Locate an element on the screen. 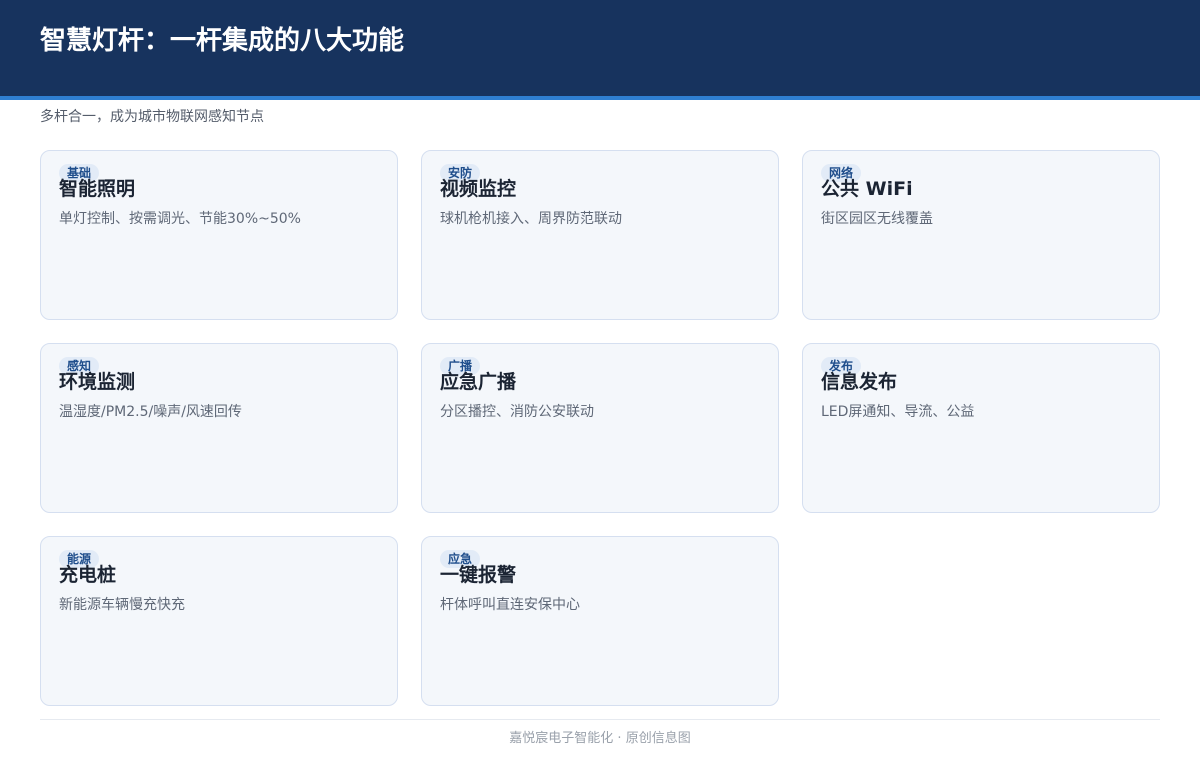  card-description: 单灯控制、按需调光、节能30%~50% is located at coordinates (180, 219).